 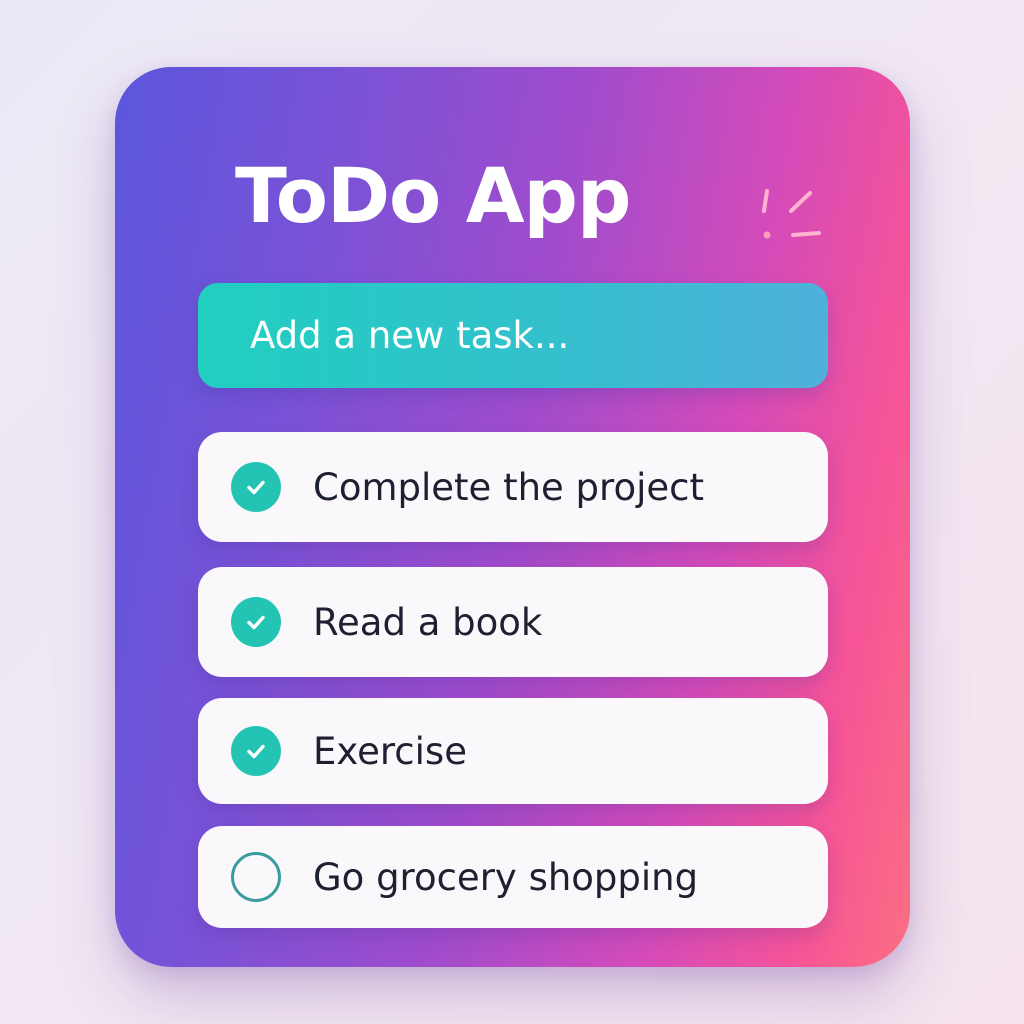 What do you see at coordinates (513, 751) in the screenshot?
I see `task-item: Exercise` at bounding box center [513, 751].